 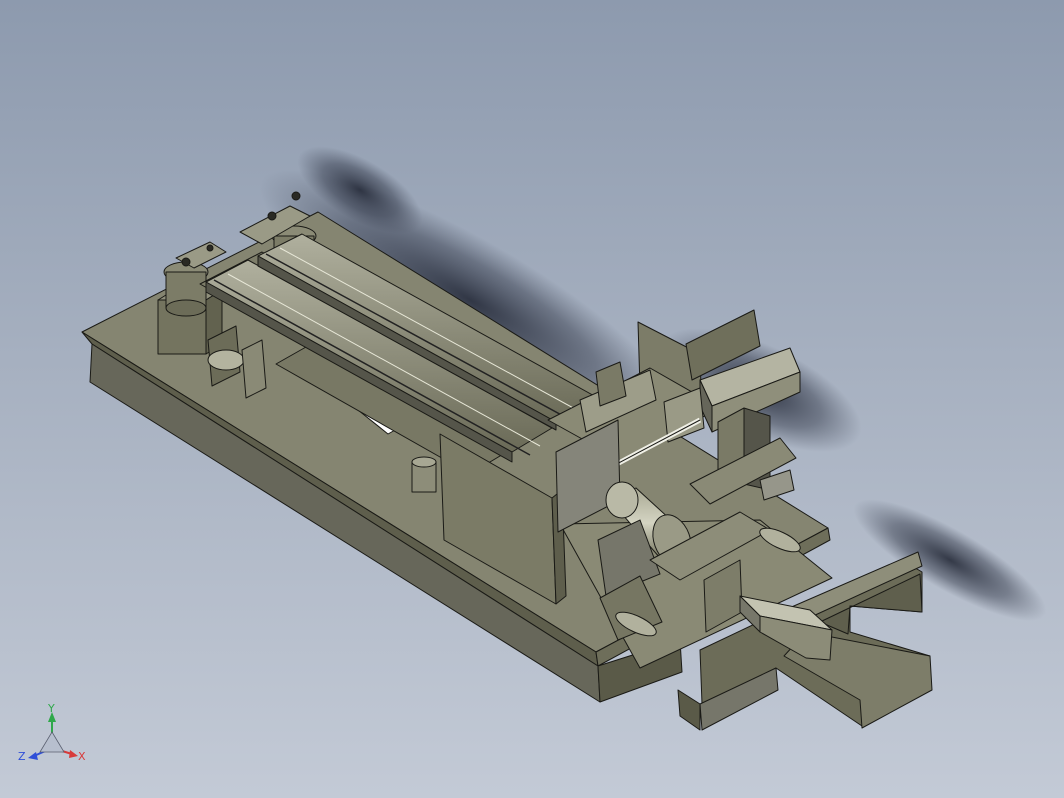 I want to click on view-orientation-triad: Y Z X, so click(x=54, y=740).